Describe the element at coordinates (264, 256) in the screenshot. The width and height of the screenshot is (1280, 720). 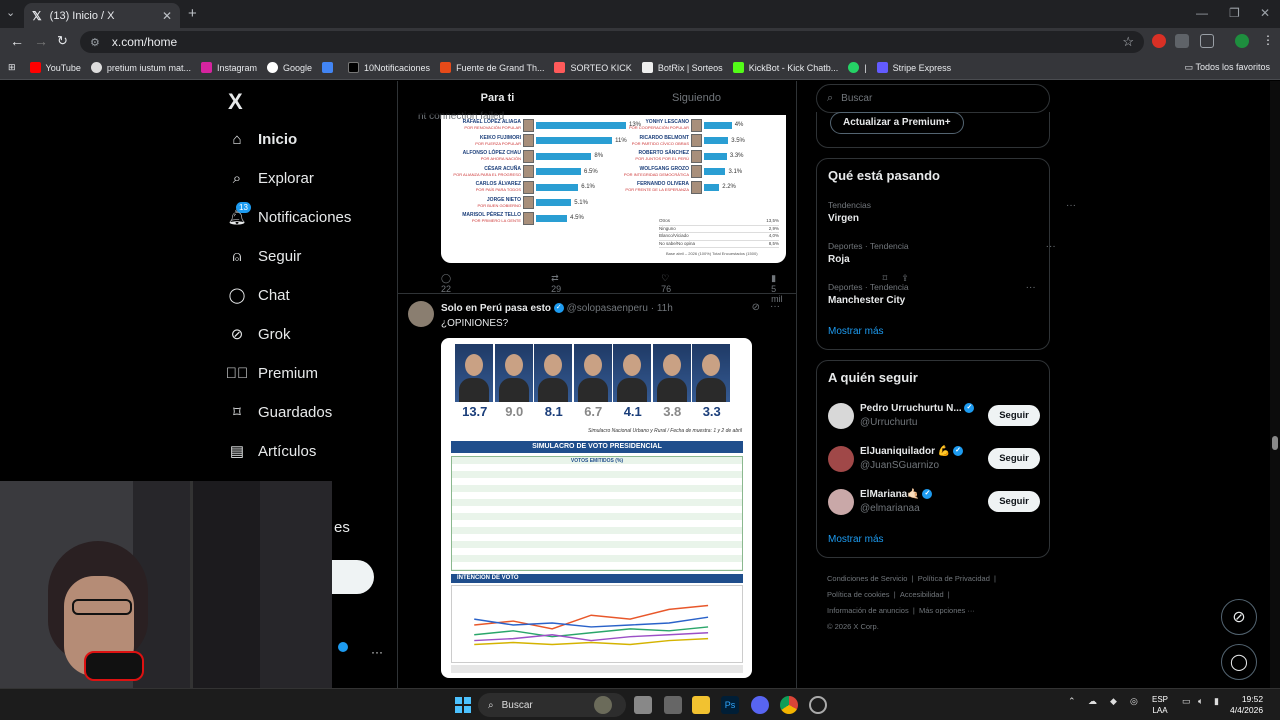
I see `sidebar-item-seguir: ⍝ Seguir` at that location.